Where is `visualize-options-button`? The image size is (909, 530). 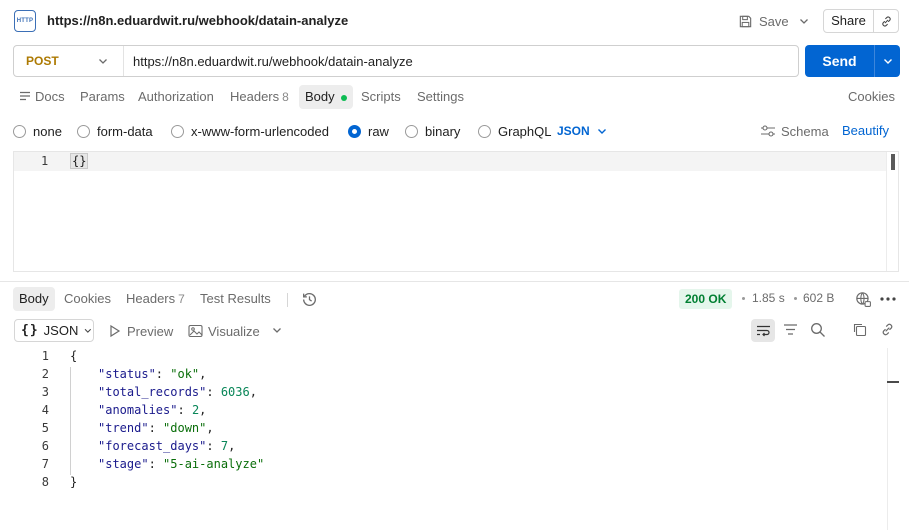
visualize-options-button is located at coordinates (277, 331).